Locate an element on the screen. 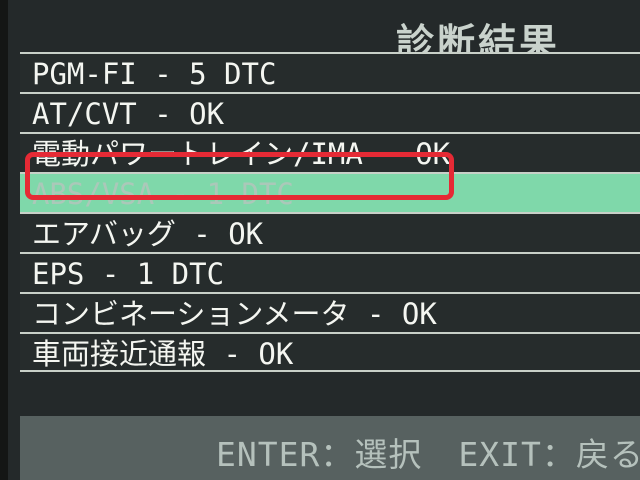 The width and height of the screenshot is (640, 480). result-label: エアバッグ - OK is located at coordinates (148, 234).